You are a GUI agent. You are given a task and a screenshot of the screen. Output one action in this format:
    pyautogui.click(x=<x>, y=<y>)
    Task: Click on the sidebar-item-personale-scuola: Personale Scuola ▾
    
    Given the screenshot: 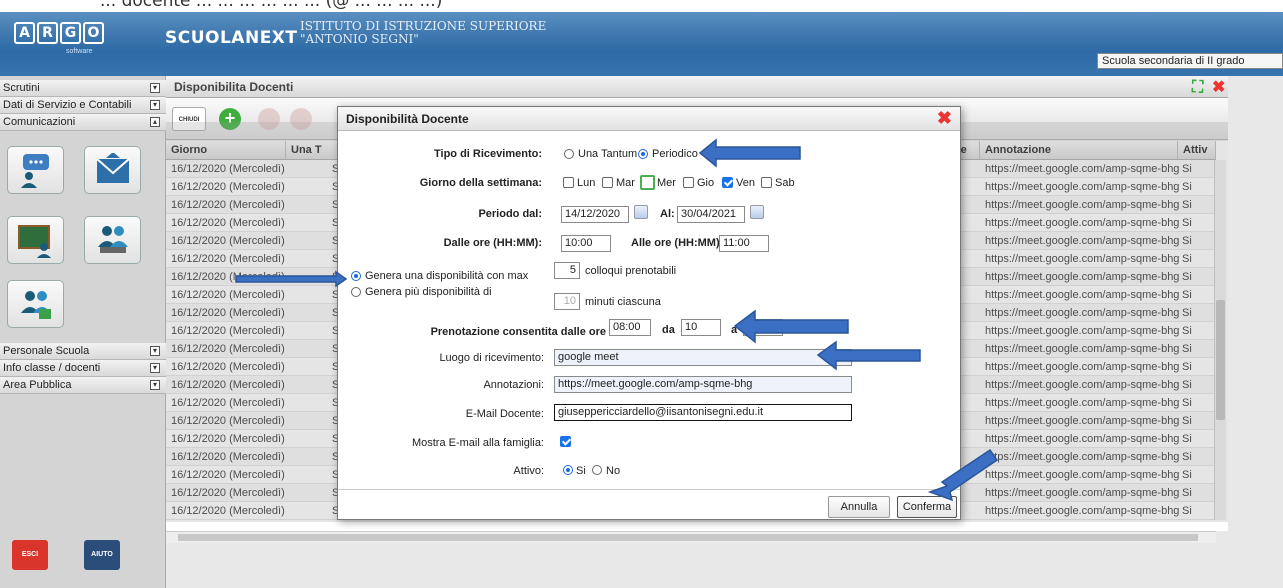 What is the action you would take?
    pyautogui.click(x=83, y=351)
    